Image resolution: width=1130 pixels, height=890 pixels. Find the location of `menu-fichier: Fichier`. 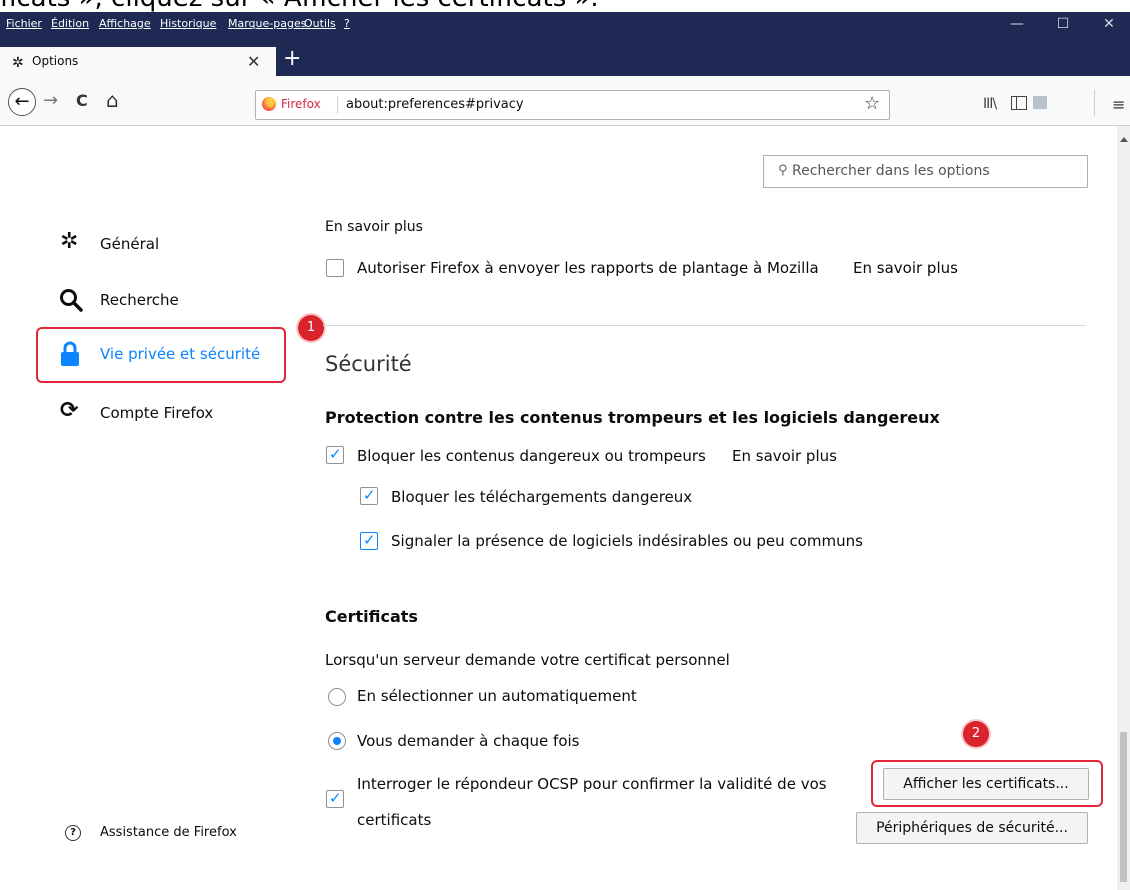

menu-fichier: Fichier is located at coordinates (24, 23).